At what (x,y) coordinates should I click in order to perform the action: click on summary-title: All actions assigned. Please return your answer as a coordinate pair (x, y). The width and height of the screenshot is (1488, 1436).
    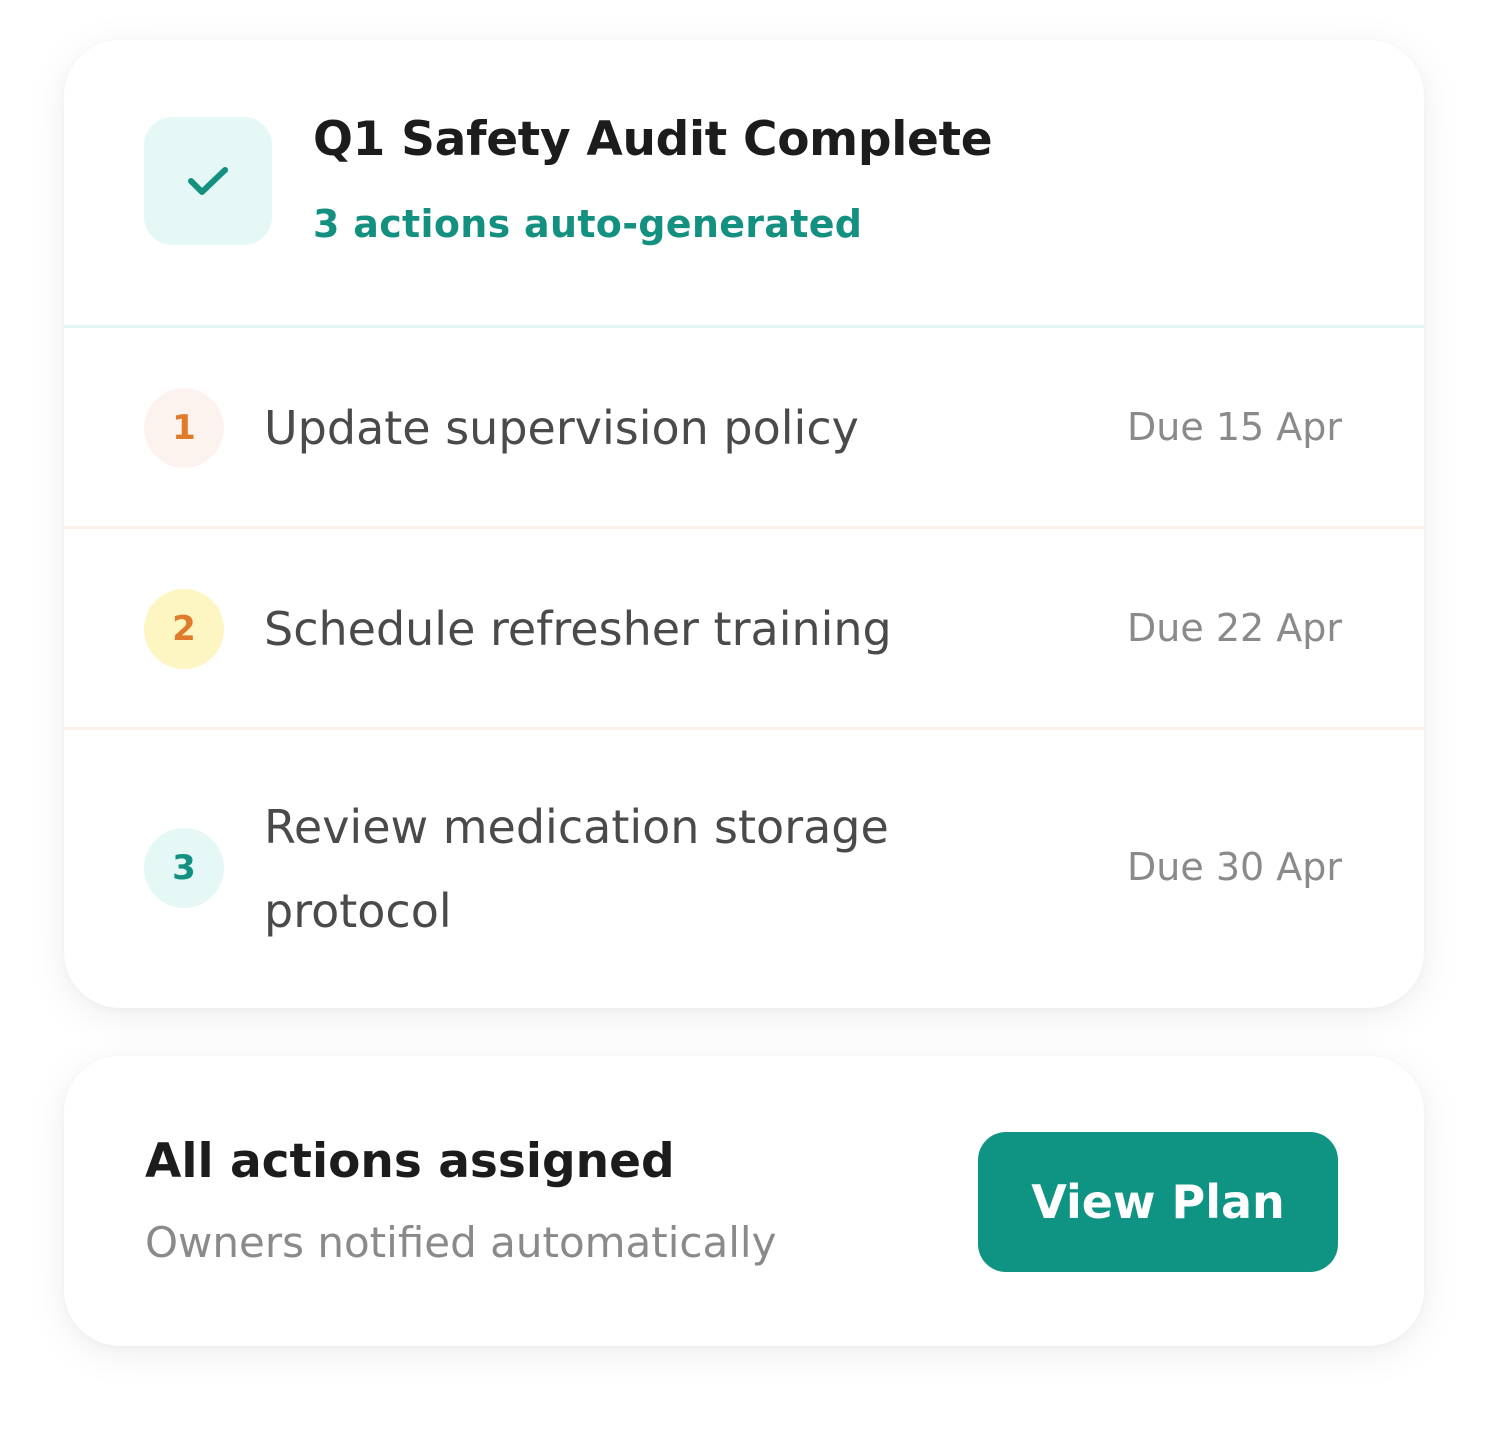
    Looking at the image, I should click on (410, 1161).